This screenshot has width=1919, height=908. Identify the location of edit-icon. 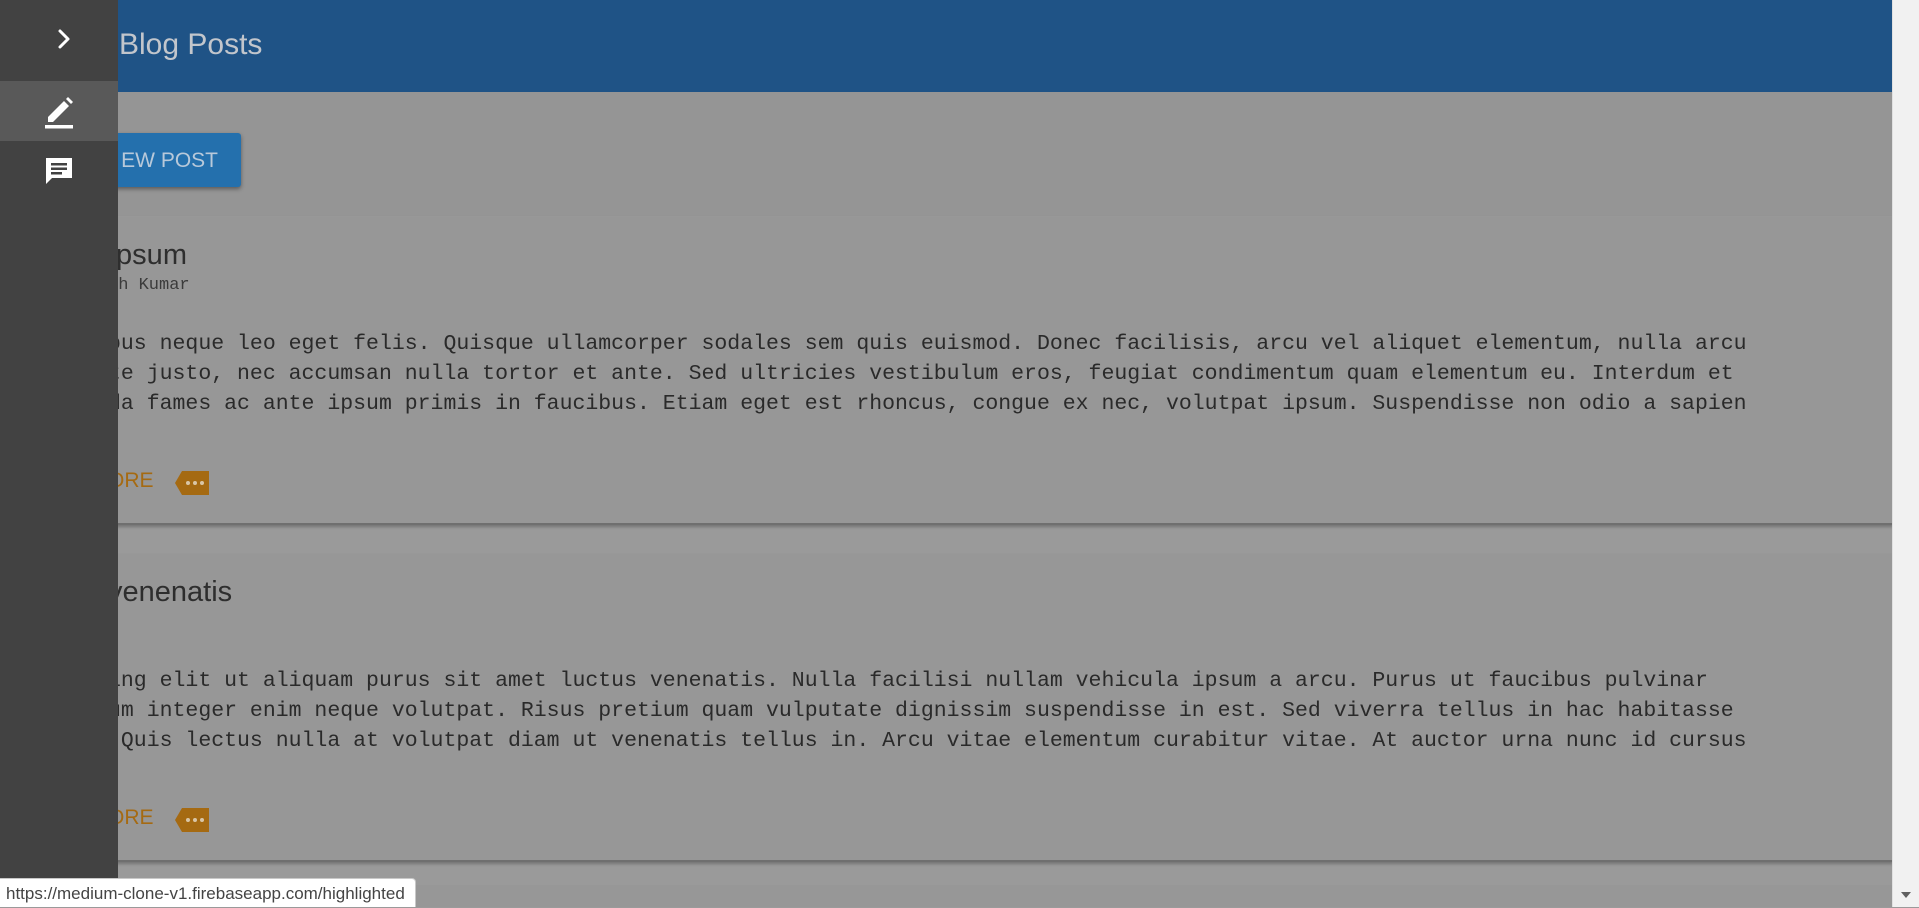
(59, 113).